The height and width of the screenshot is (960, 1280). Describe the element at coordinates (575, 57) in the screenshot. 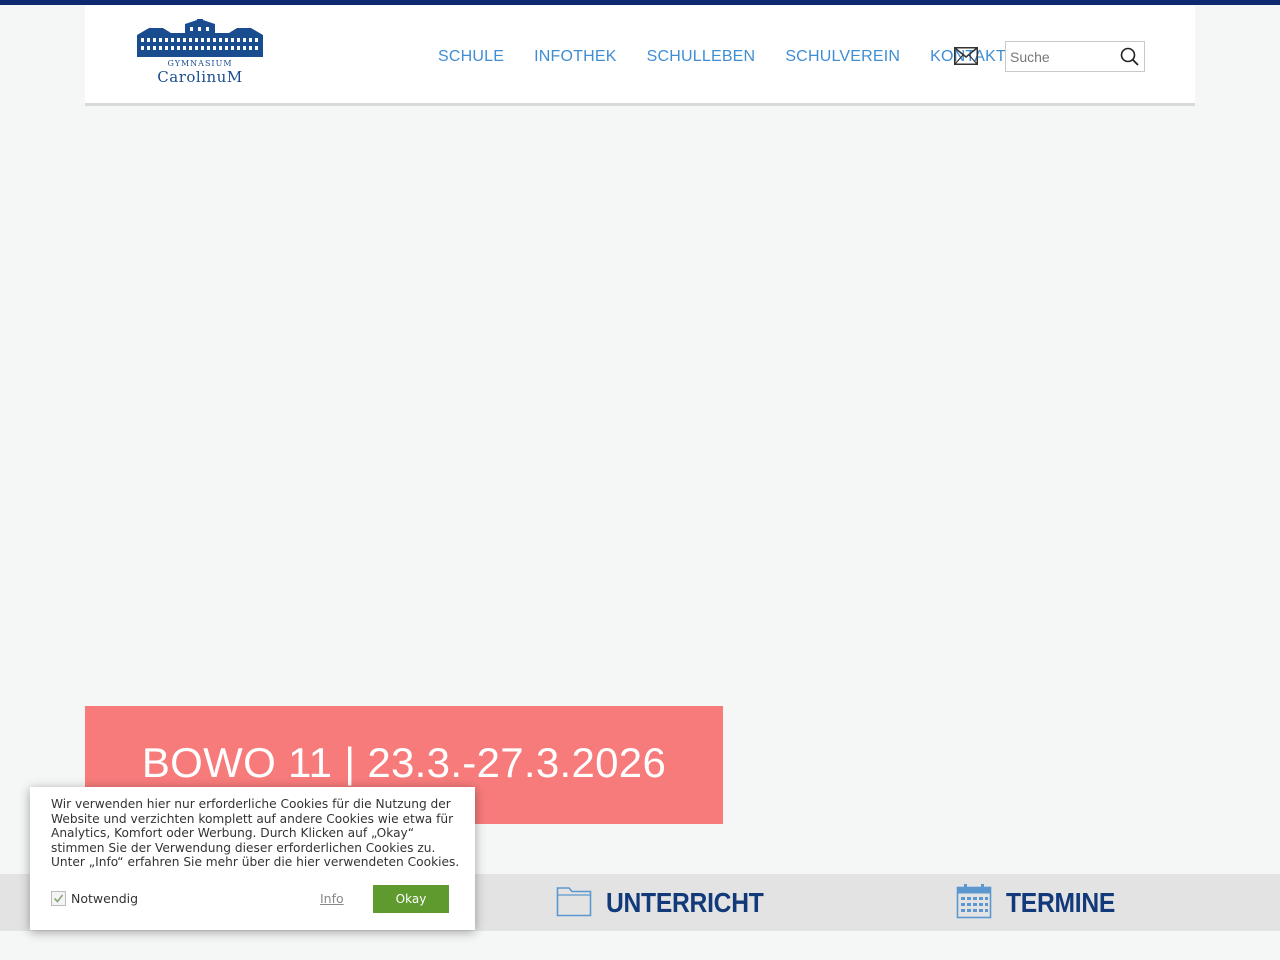

I see `nav-item-infothek: INFOTHEK` at that location.